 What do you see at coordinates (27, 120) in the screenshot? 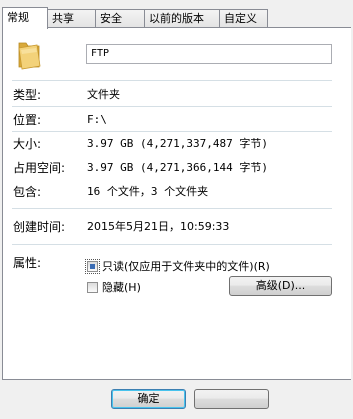
I see `location-label: 位置:` at bounding box center [27, 120].